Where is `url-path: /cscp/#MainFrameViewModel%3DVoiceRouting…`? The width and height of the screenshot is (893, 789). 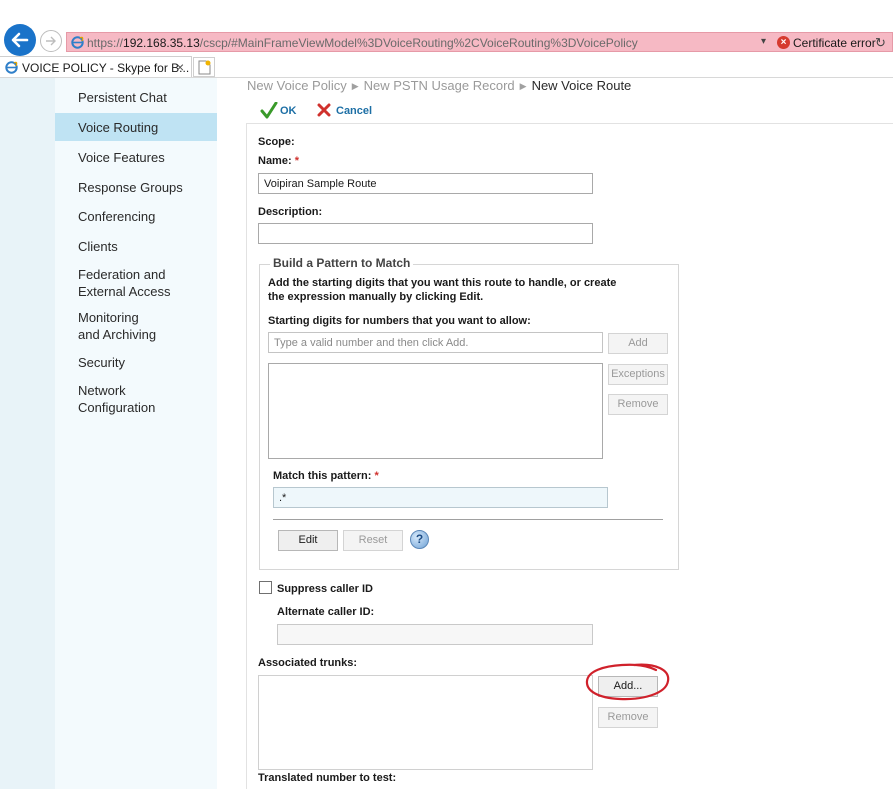
url-path: /cscp/#MainFrameViewModel%3DVoiceRouting… is located at coordinates (418, 43).